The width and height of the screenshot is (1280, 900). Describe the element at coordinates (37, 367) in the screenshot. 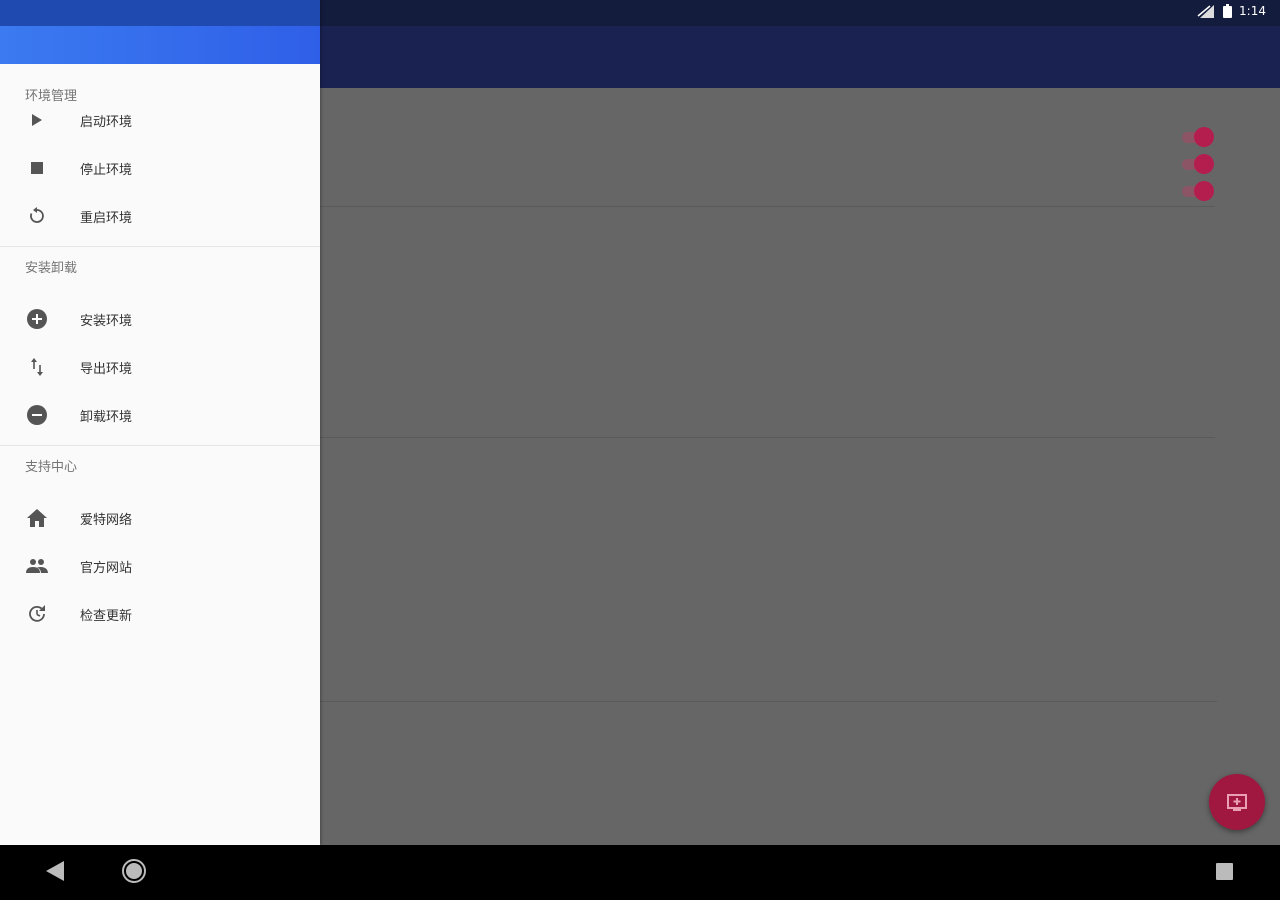

I see `swap-vertical-icon` at that location.